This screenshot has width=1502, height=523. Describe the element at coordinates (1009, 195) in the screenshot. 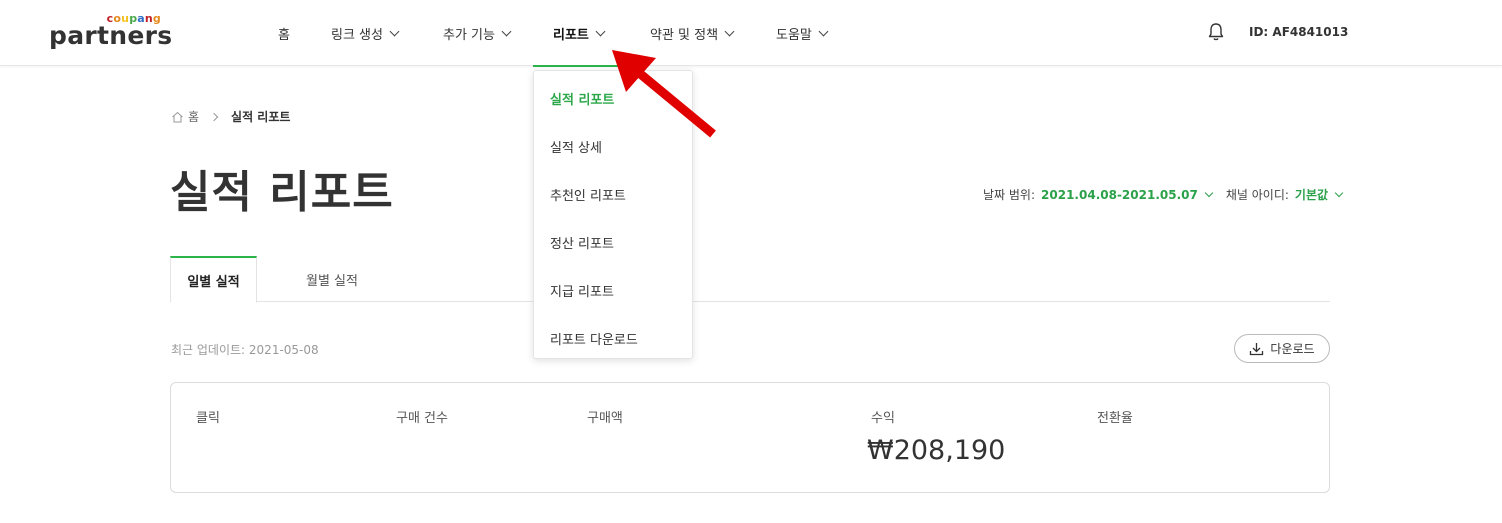

I see `date-range-label: 날짜 범위:` at that location.